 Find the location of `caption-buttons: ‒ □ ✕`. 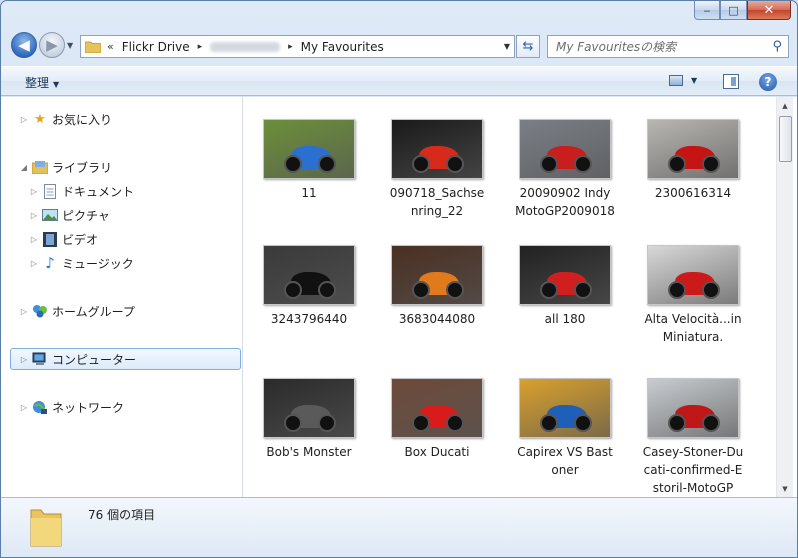

caption-buttons: ‒ □ ✕ is located at coordinates (742, 10).